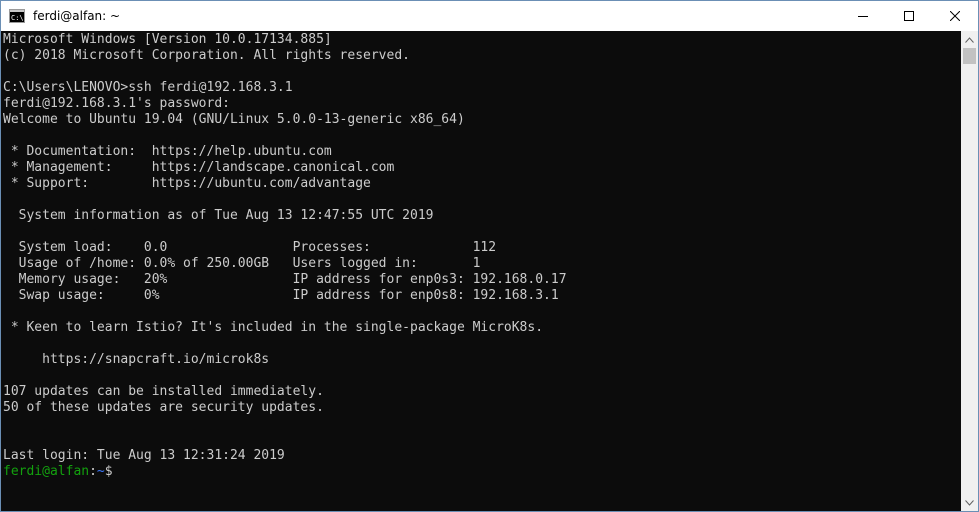 The height and width of the screenshot is (512, 979). Describe the element at coordinates (77, 16) in the screenshot. I see `window-title: ferdi@alfan: ~` at that location.